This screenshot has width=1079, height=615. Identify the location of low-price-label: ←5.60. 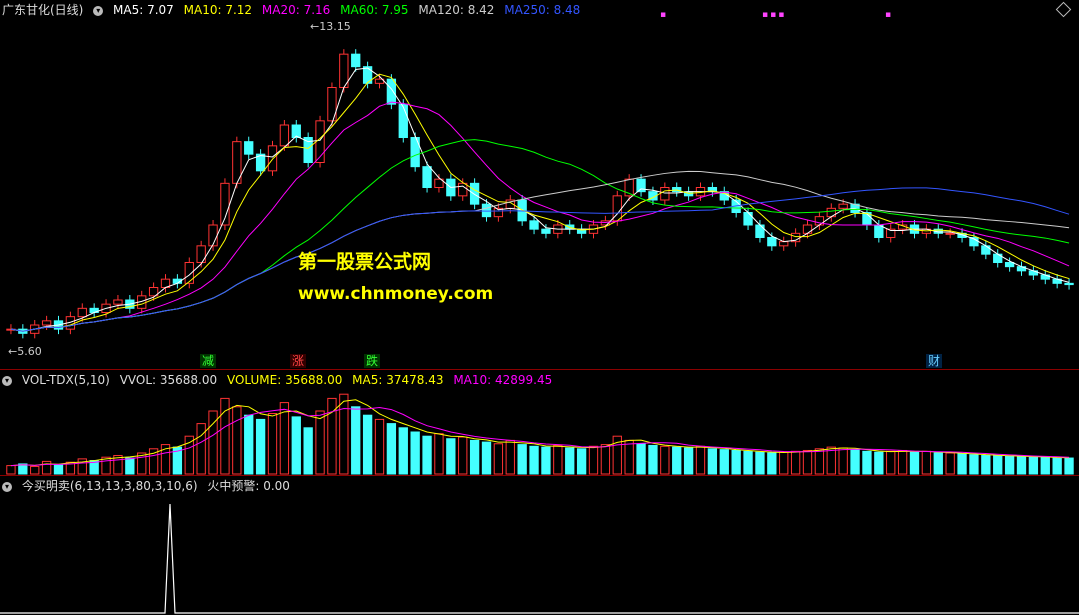
(25, 351).